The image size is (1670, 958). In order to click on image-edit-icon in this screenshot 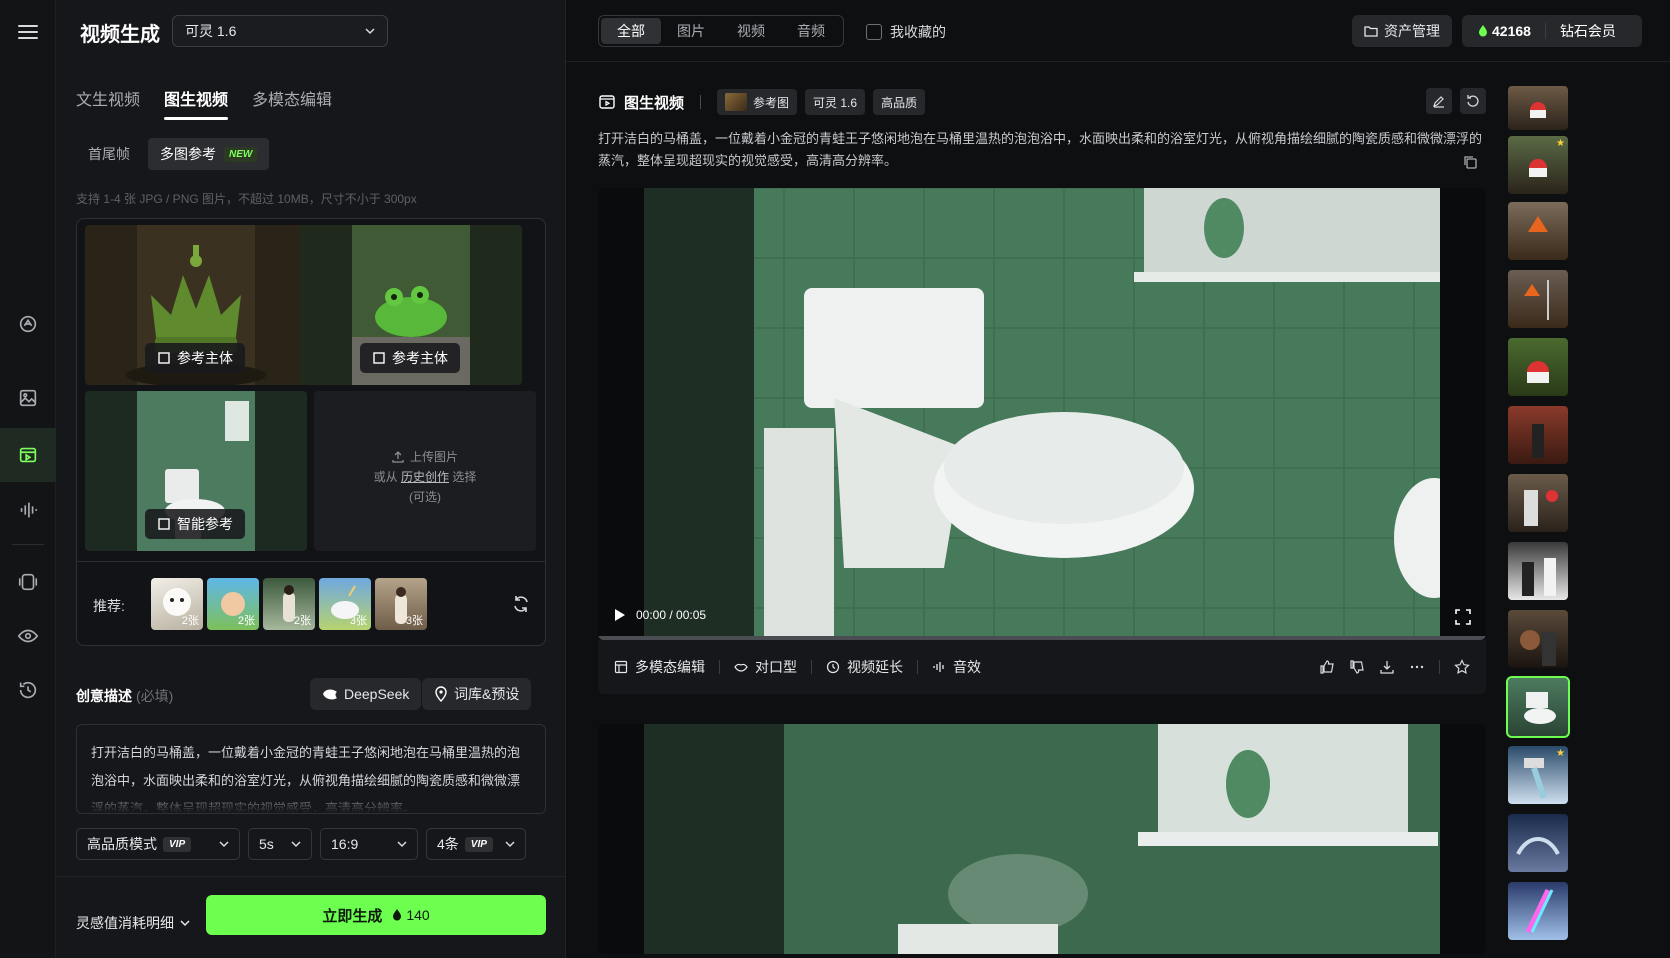, I will do `click(28, 324)`.